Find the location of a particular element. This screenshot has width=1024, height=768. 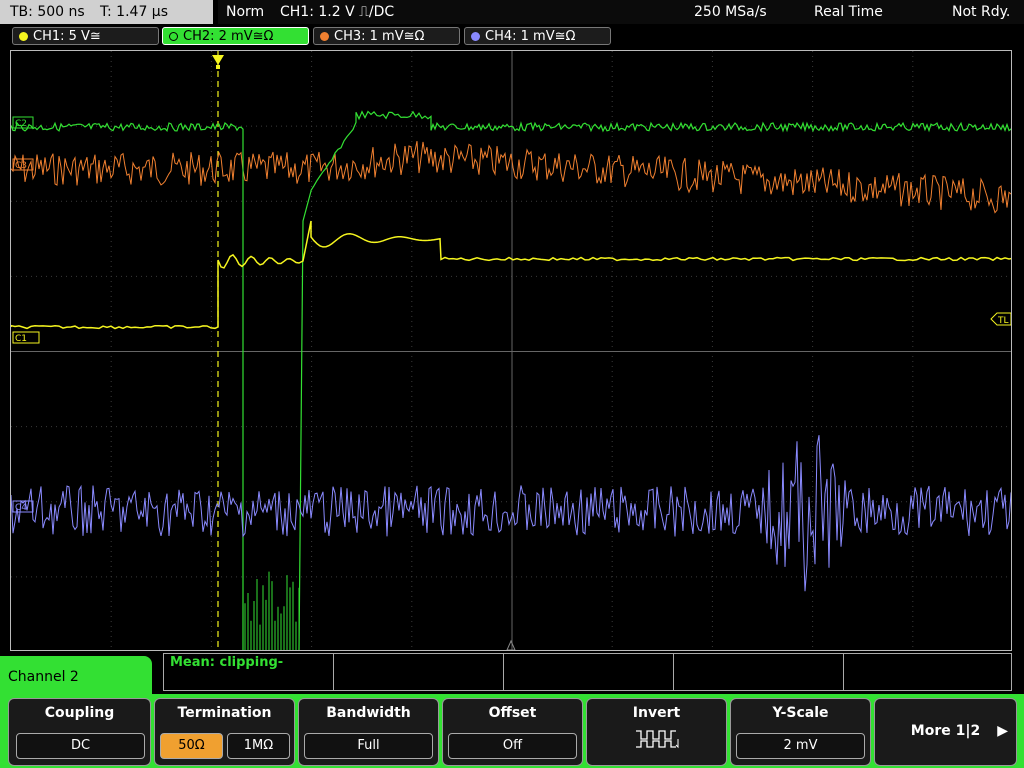

invert-waveform-icon is located at coordinates (657, 739).